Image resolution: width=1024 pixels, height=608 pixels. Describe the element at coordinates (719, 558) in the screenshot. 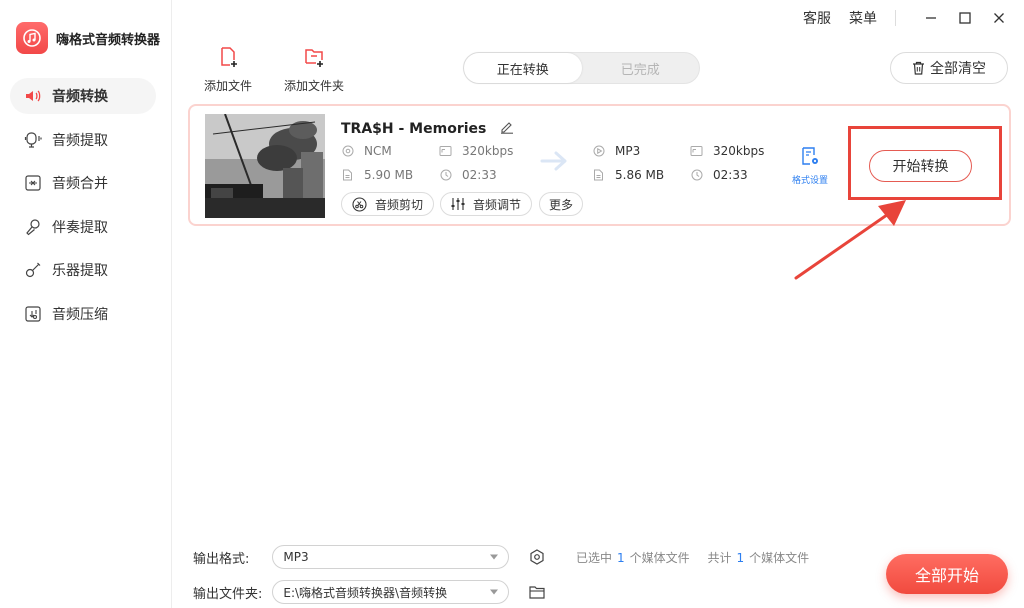

I see `total-prefix: 共计` at that location.